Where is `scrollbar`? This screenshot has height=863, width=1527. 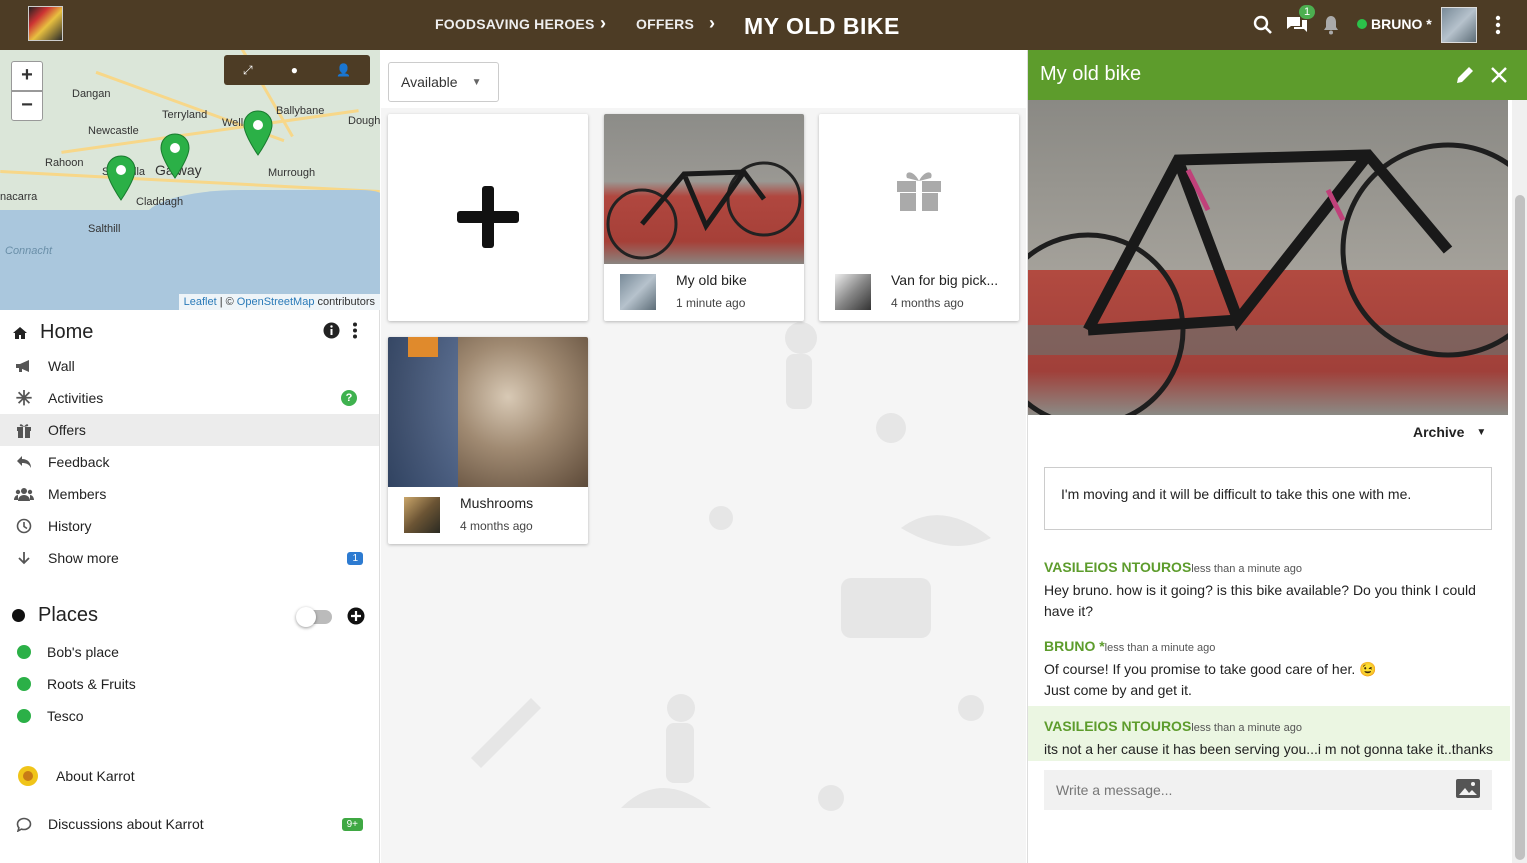
scrollbar is located at coordinates (1519, 481).